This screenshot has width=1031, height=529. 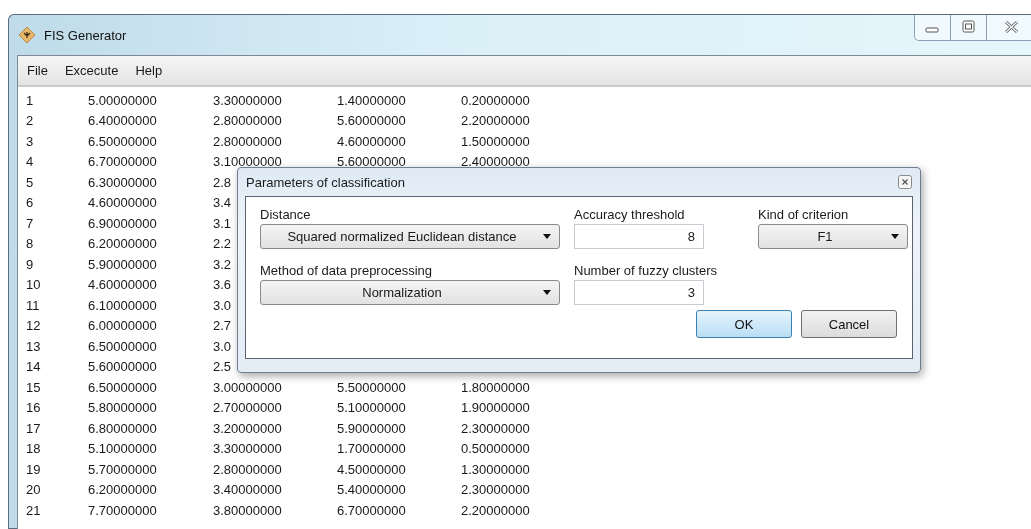 What do you see at coordinates (639, 292) in the screenshot?
I see `input-field: 3` at bounding box center [639, 292].